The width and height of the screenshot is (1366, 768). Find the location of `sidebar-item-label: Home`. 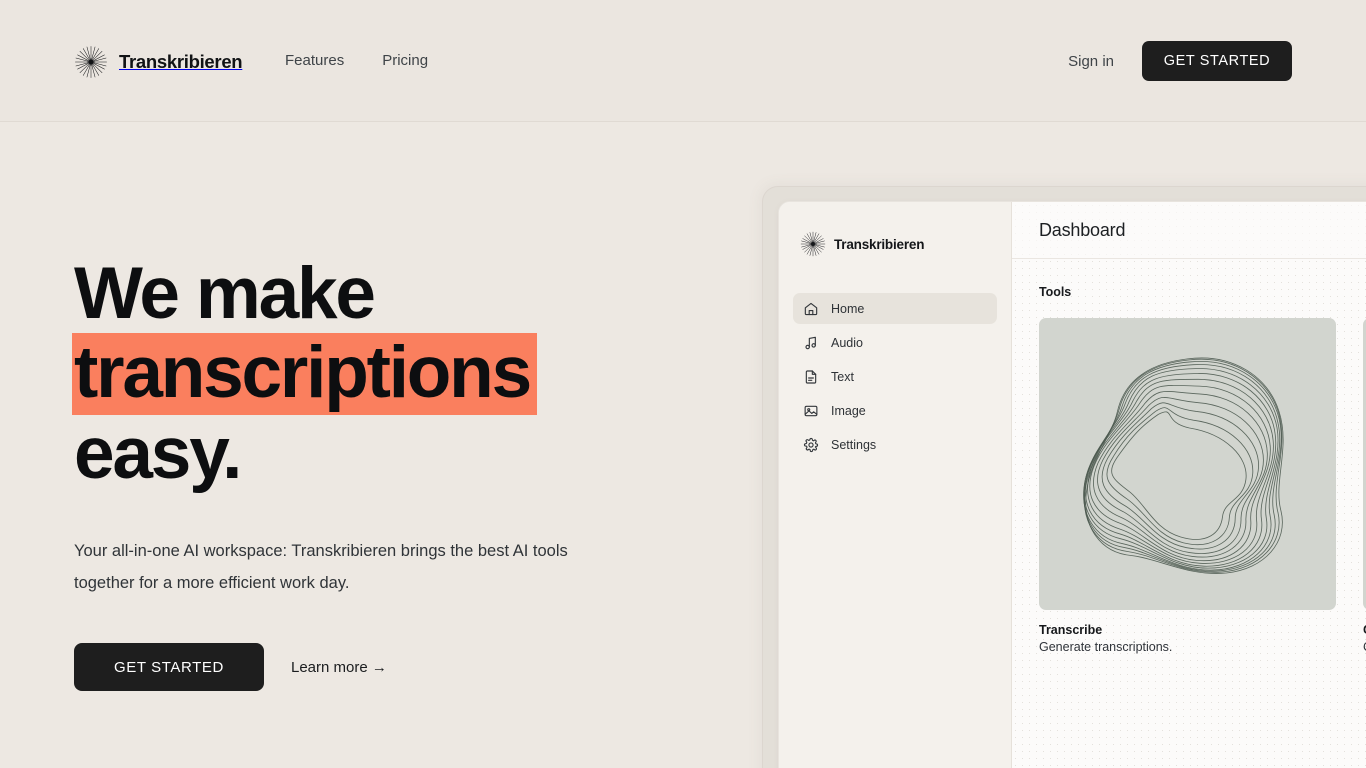

sidebar-item-label: Home is located at coordinates (848, 308).